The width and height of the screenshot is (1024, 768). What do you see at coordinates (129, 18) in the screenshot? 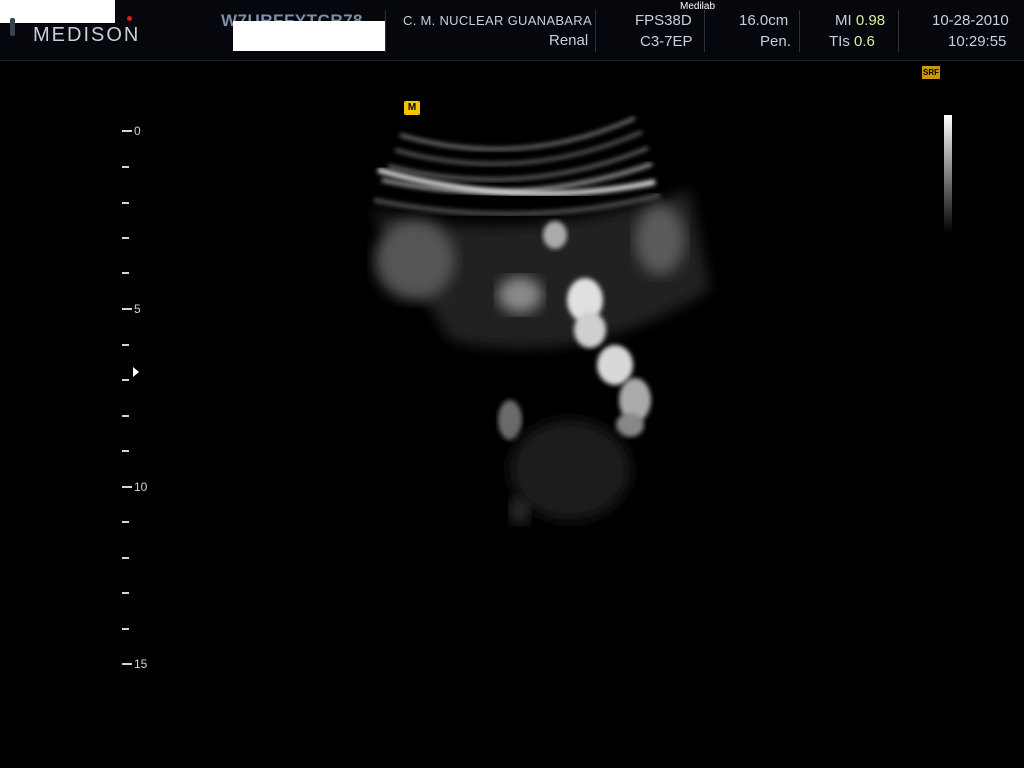
I see `logo-dot-icon` at bounding box center [129, 18].